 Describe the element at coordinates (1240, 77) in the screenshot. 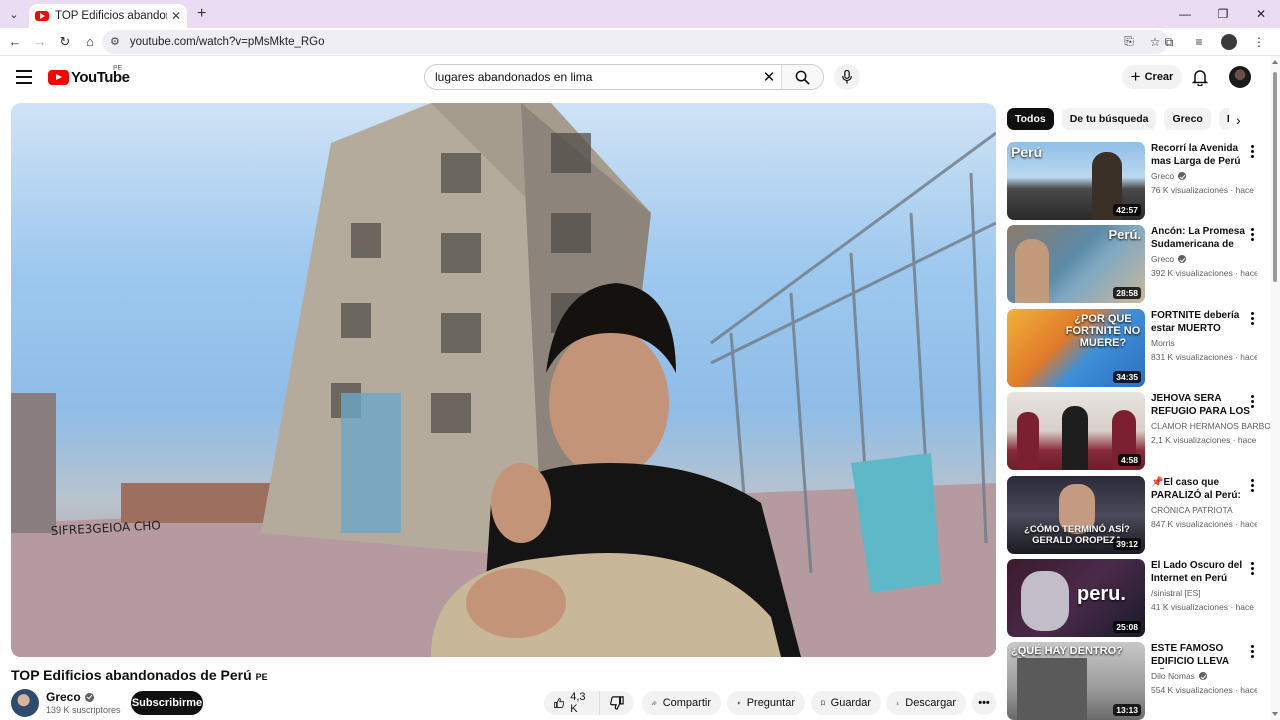

I see `user-avatar` at that location.